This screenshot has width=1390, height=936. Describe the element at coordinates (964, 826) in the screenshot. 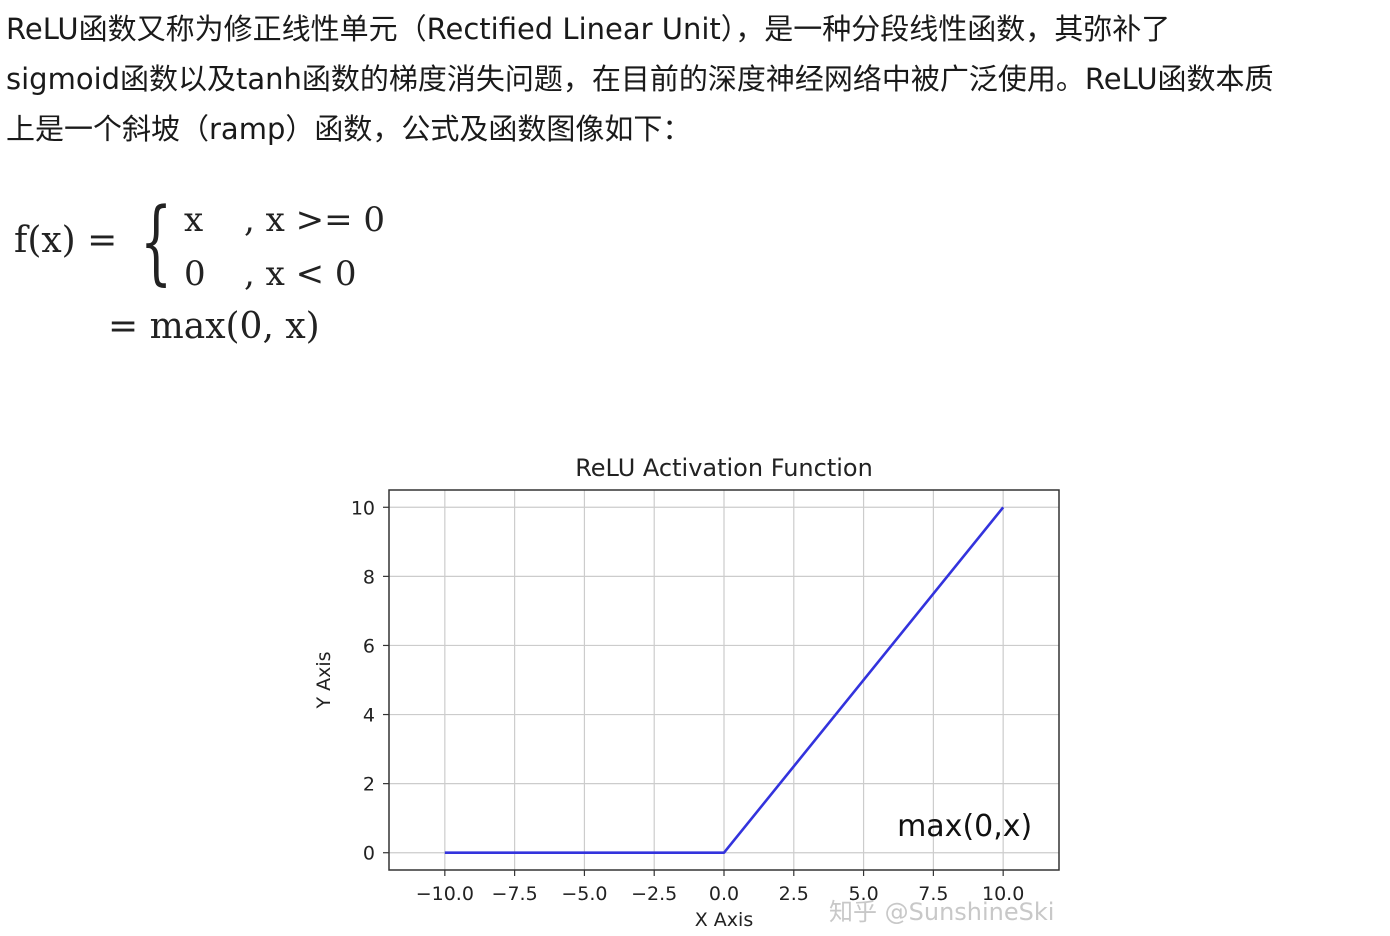

I see `chart-annotation: max(0,x)` at that location.